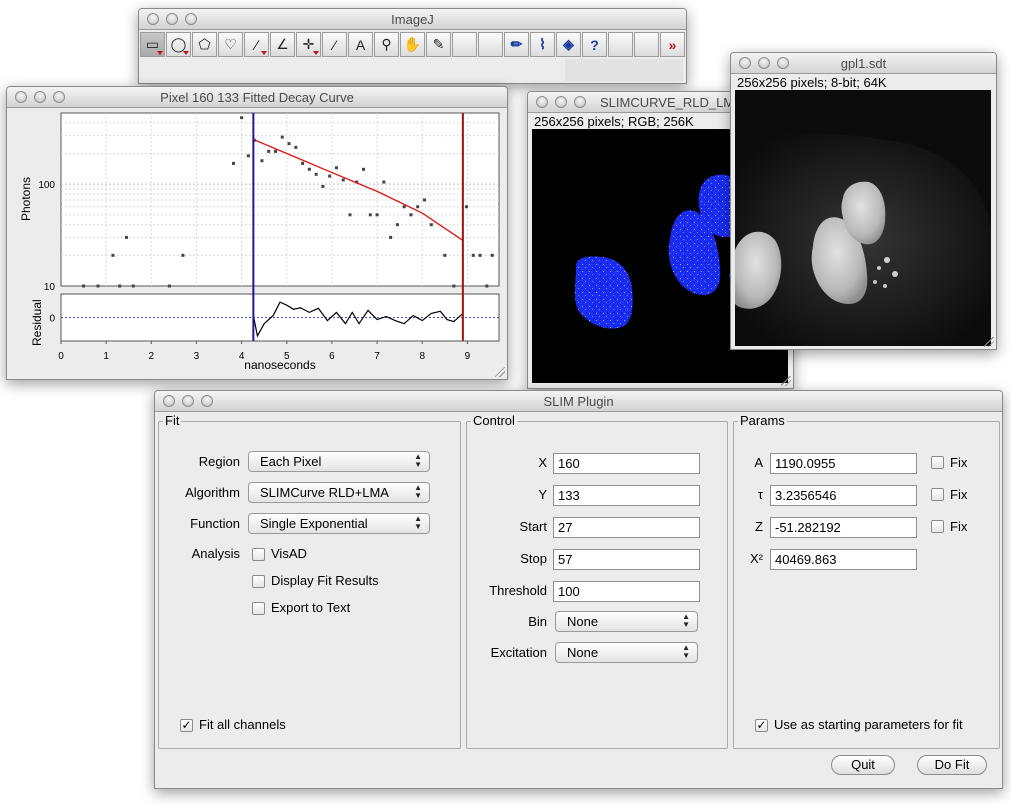 The image size is (1011, 804). I want to click on x-tick-label: 4, so click(242, 356).